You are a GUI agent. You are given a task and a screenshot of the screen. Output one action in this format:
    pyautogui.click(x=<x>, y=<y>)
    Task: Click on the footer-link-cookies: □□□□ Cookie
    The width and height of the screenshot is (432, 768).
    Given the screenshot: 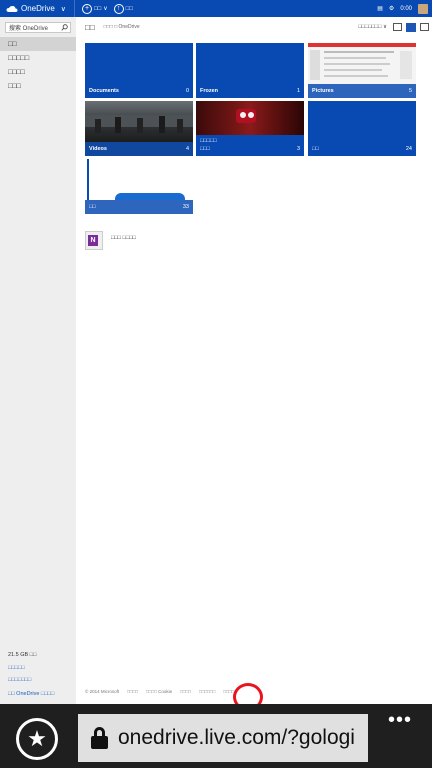 What is the action you would take?
    pyautogui.click(x=159, y=691)
    